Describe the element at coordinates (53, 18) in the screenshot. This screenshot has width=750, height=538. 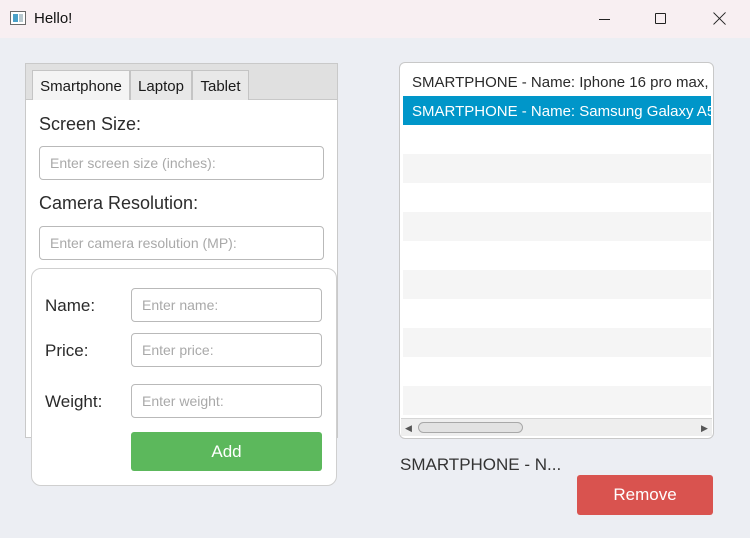
I see `window-title: Hello!` at that location.